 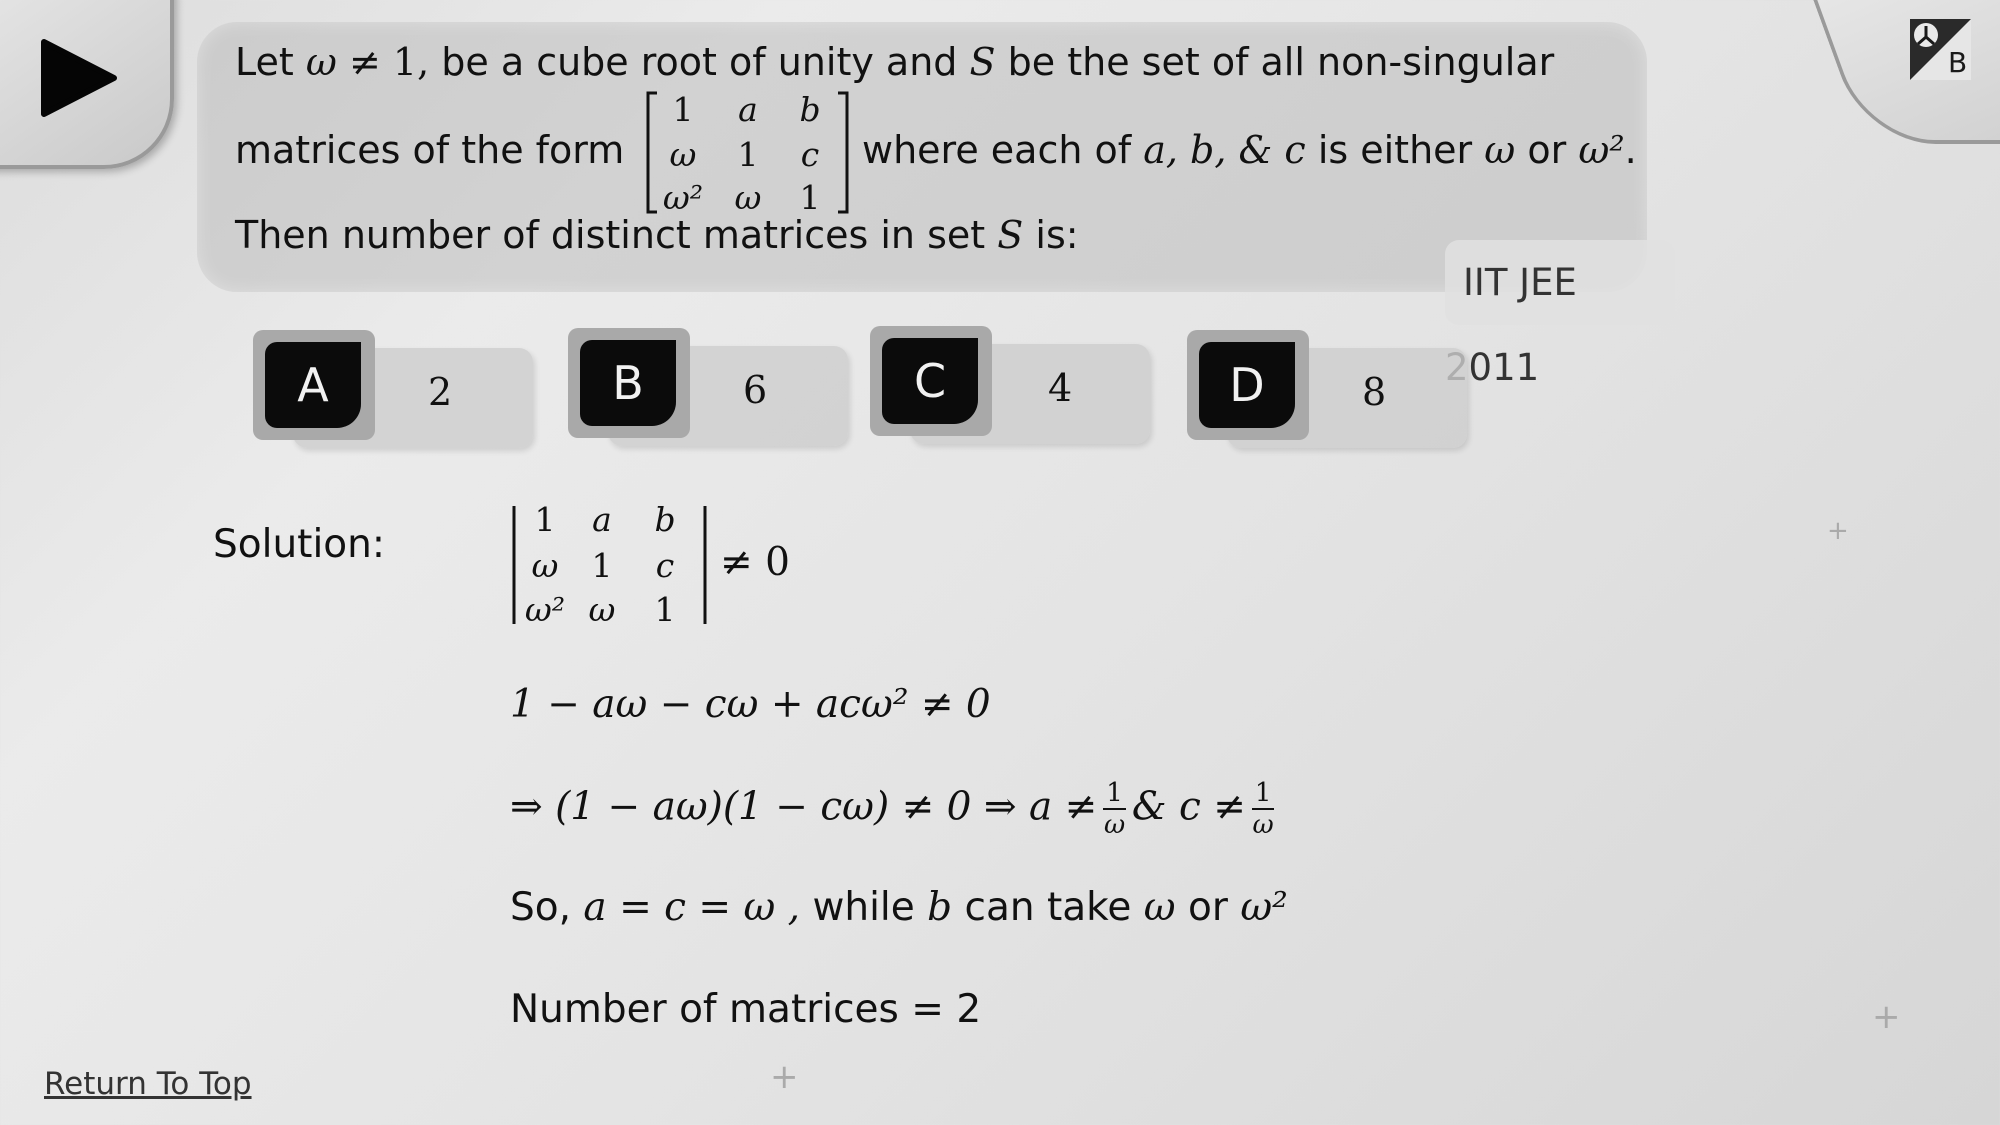 What do you see at coordinates (810, 109) in the screenshot?
I see `matrix-cell: b` at bounding box center [810, 109].